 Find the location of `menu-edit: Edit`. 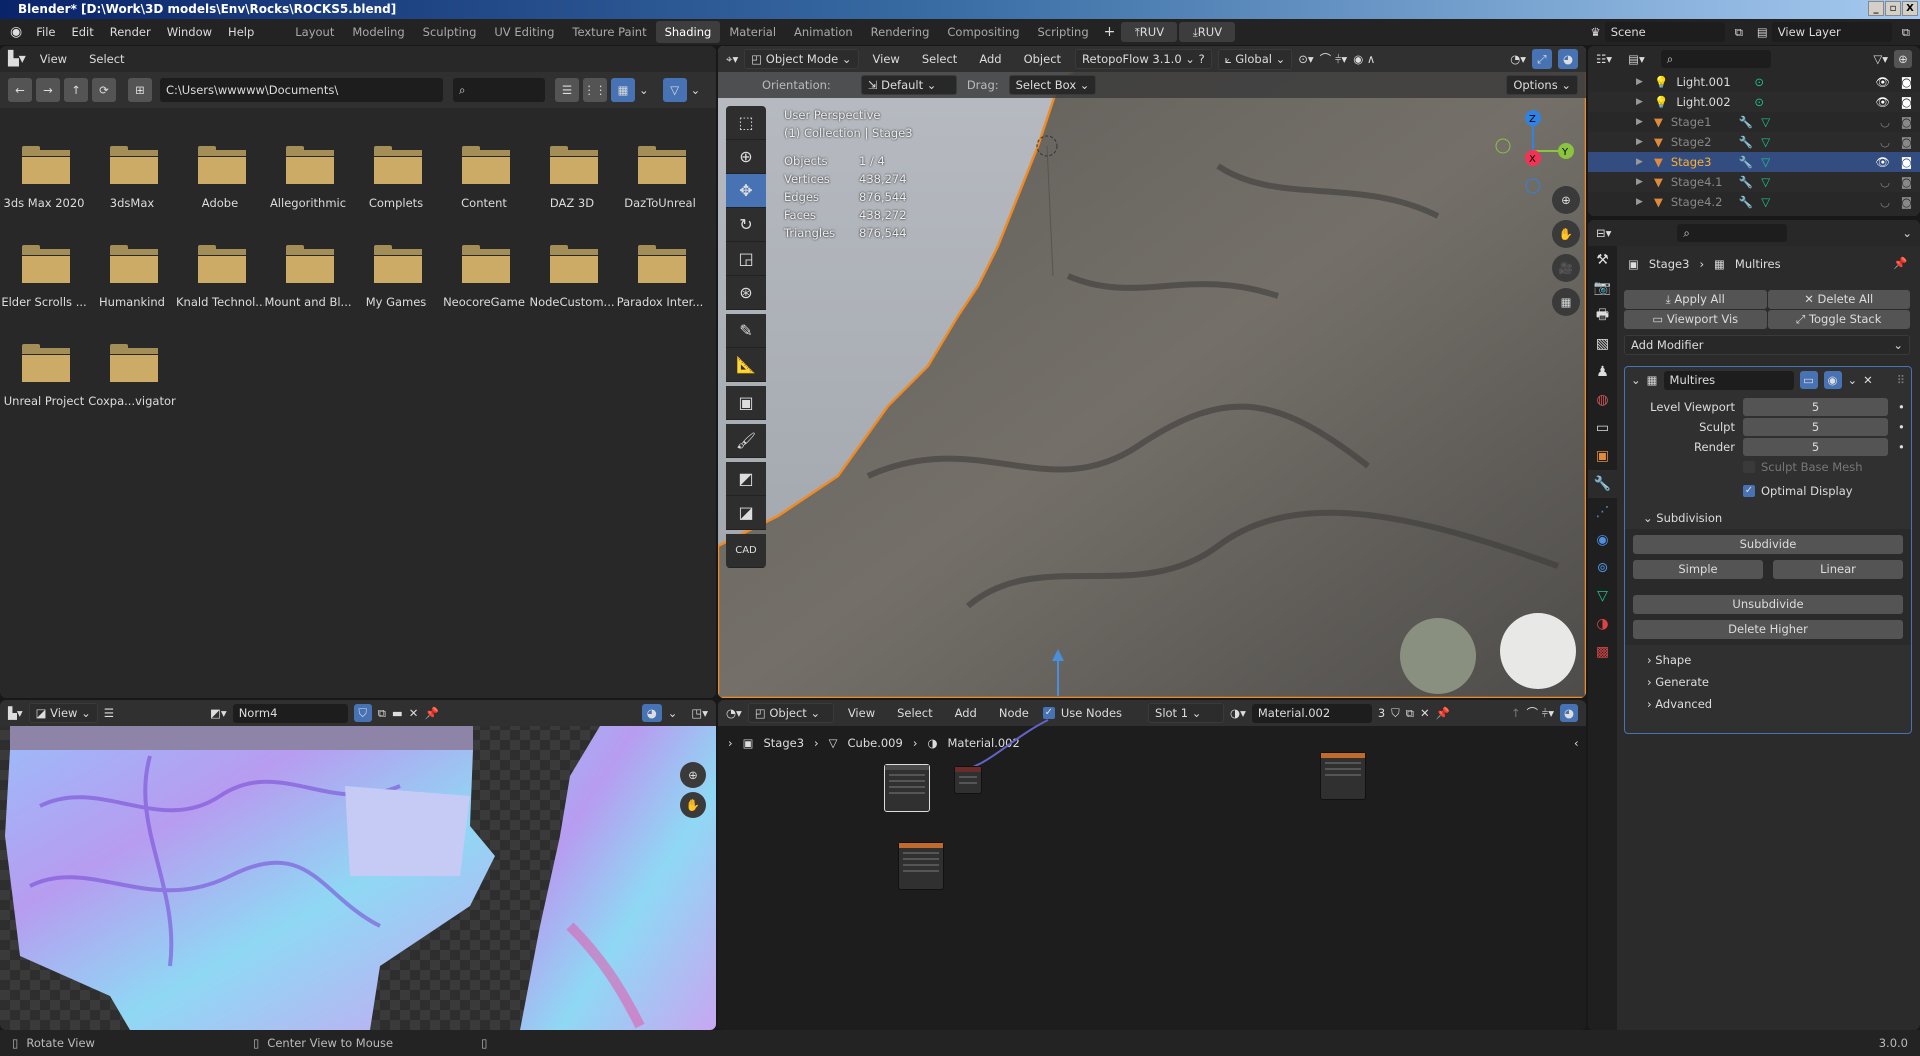

menu-edit: Edit is located at coordinates (82, 32).